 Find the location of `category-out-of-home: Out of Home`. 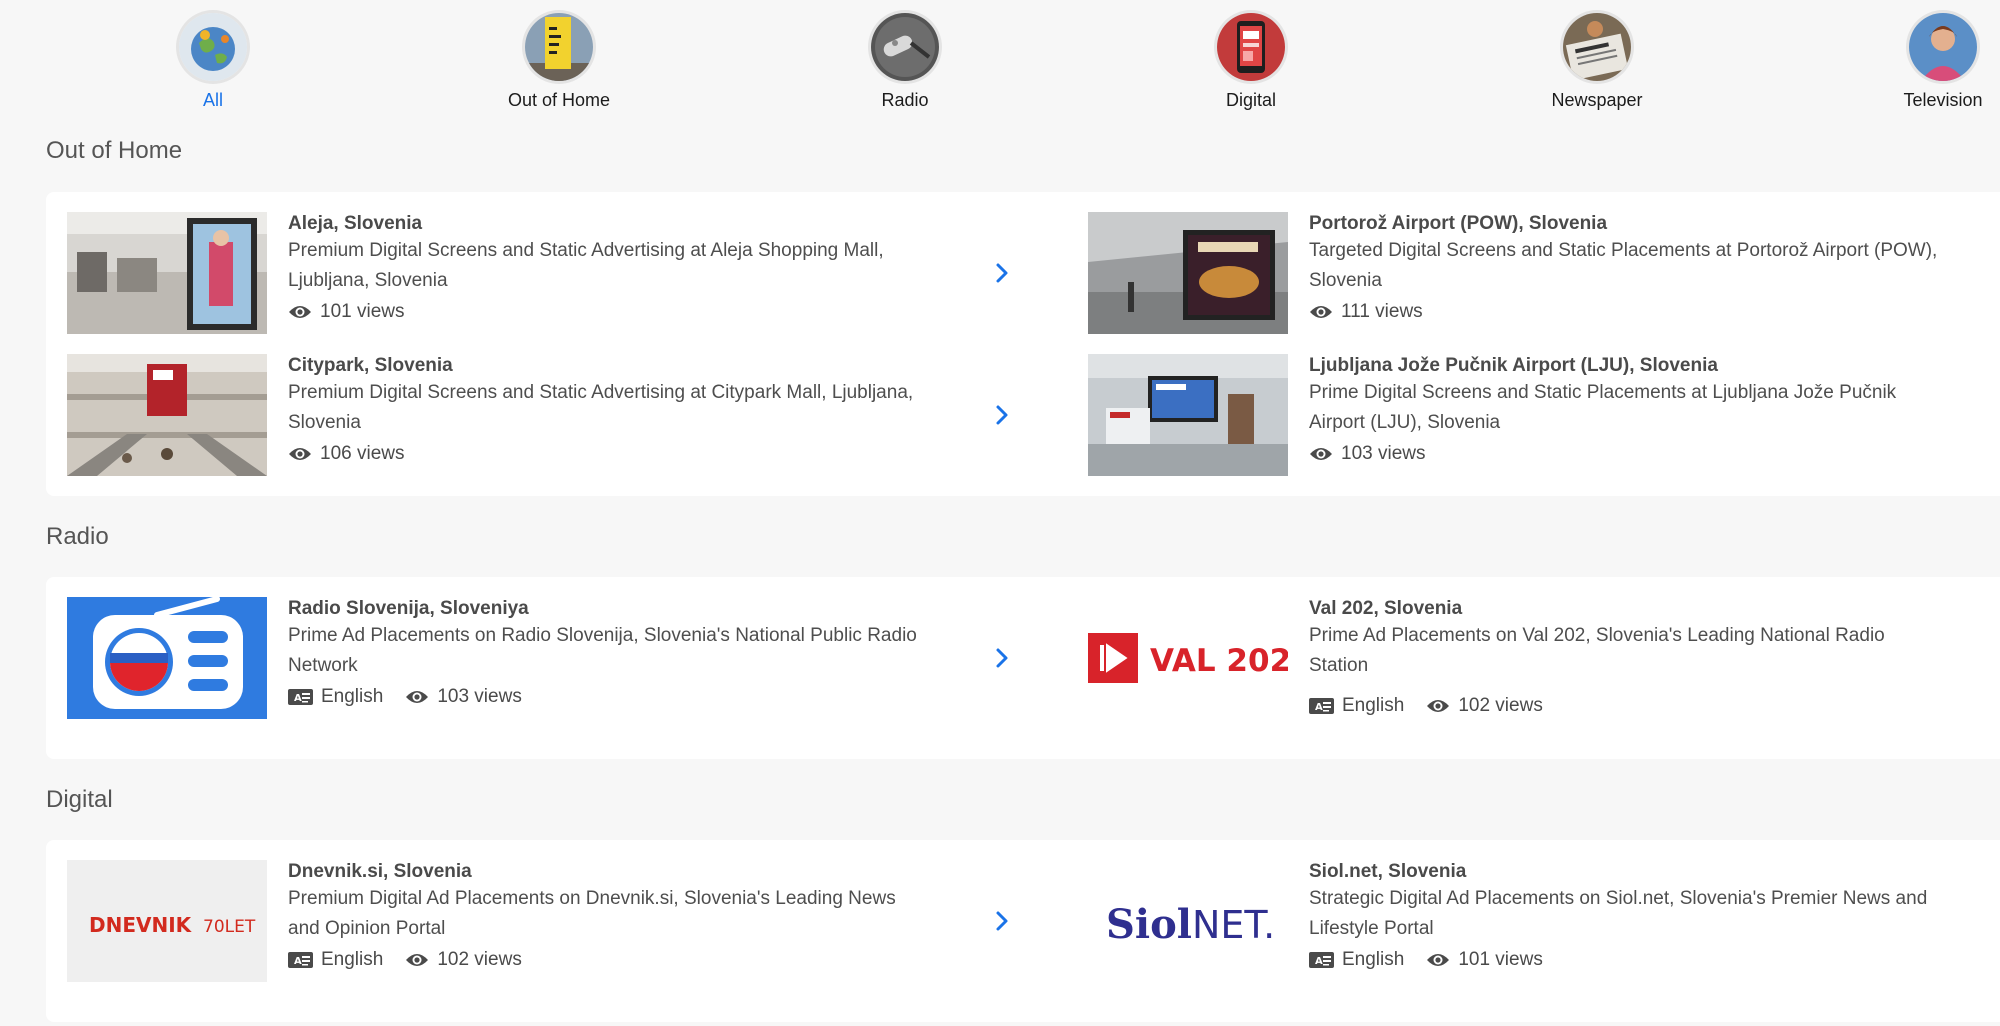

category-out-of-home: Out of Home is located at coordinates (559, 62).